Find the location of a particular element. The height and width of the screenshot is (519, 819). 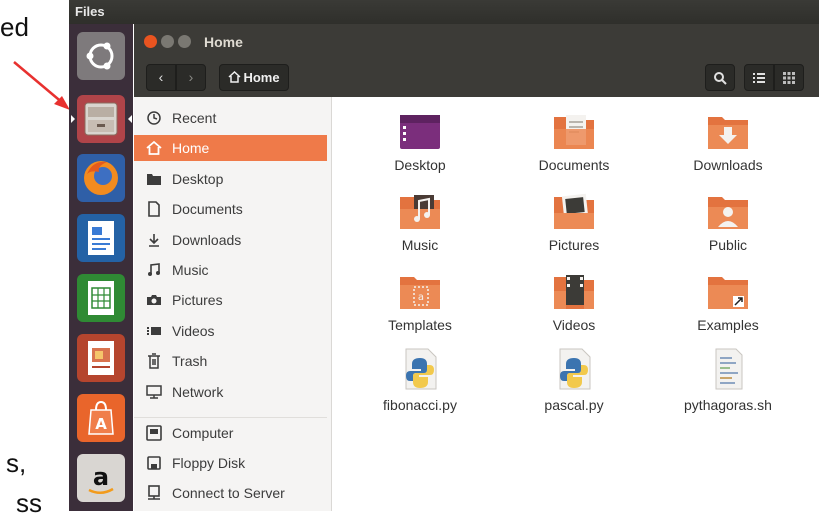

file-item-music: Music is located at coordinates (420, 220).